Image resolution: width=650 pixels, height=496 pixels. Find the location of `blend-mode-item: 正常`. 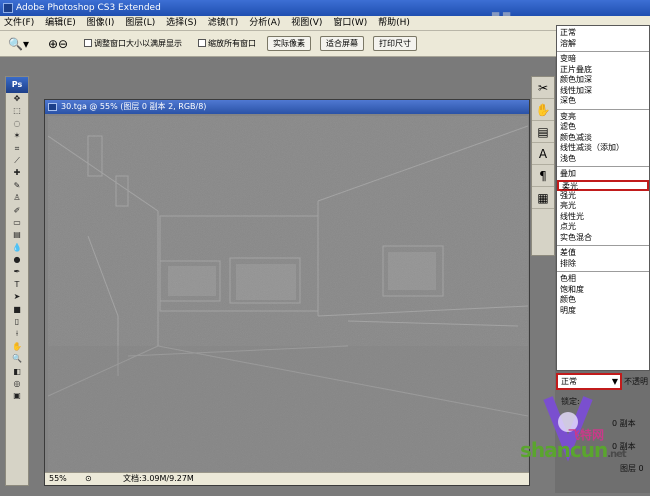

blend-mode-item: 正常 is located at coordinates (603, 33).